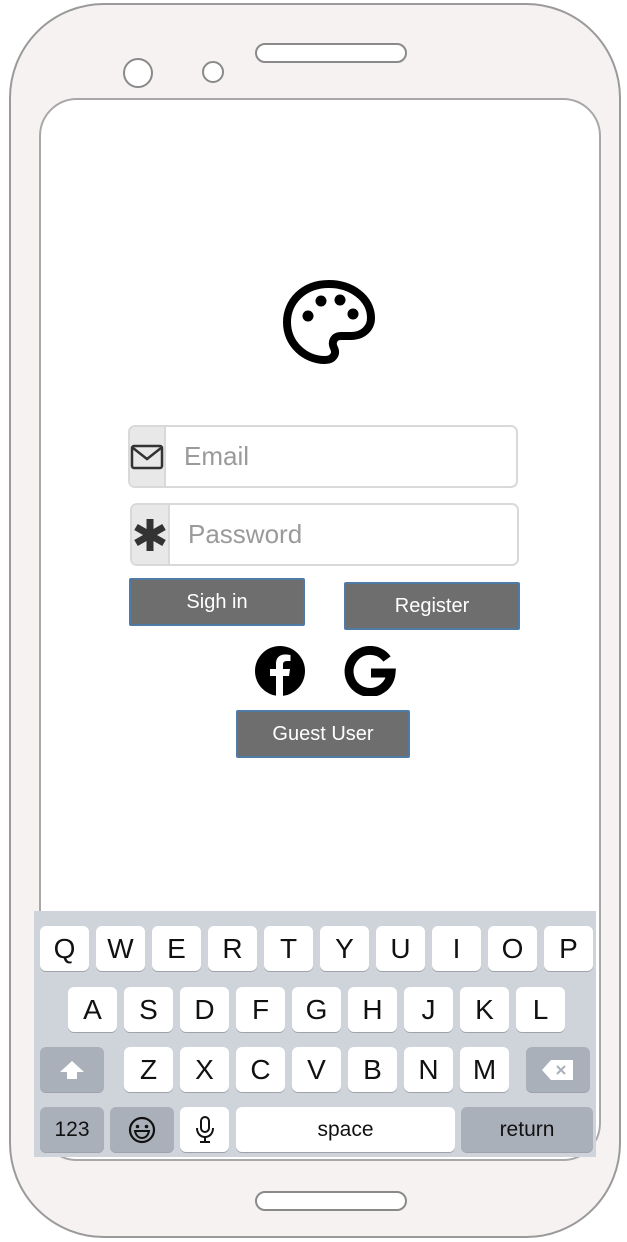 This screenshot has width=627, height=1242. What do you see at coordinates (176, 948) in the screenshot?
I see `key-e: E` at bounding box center [176, 948].